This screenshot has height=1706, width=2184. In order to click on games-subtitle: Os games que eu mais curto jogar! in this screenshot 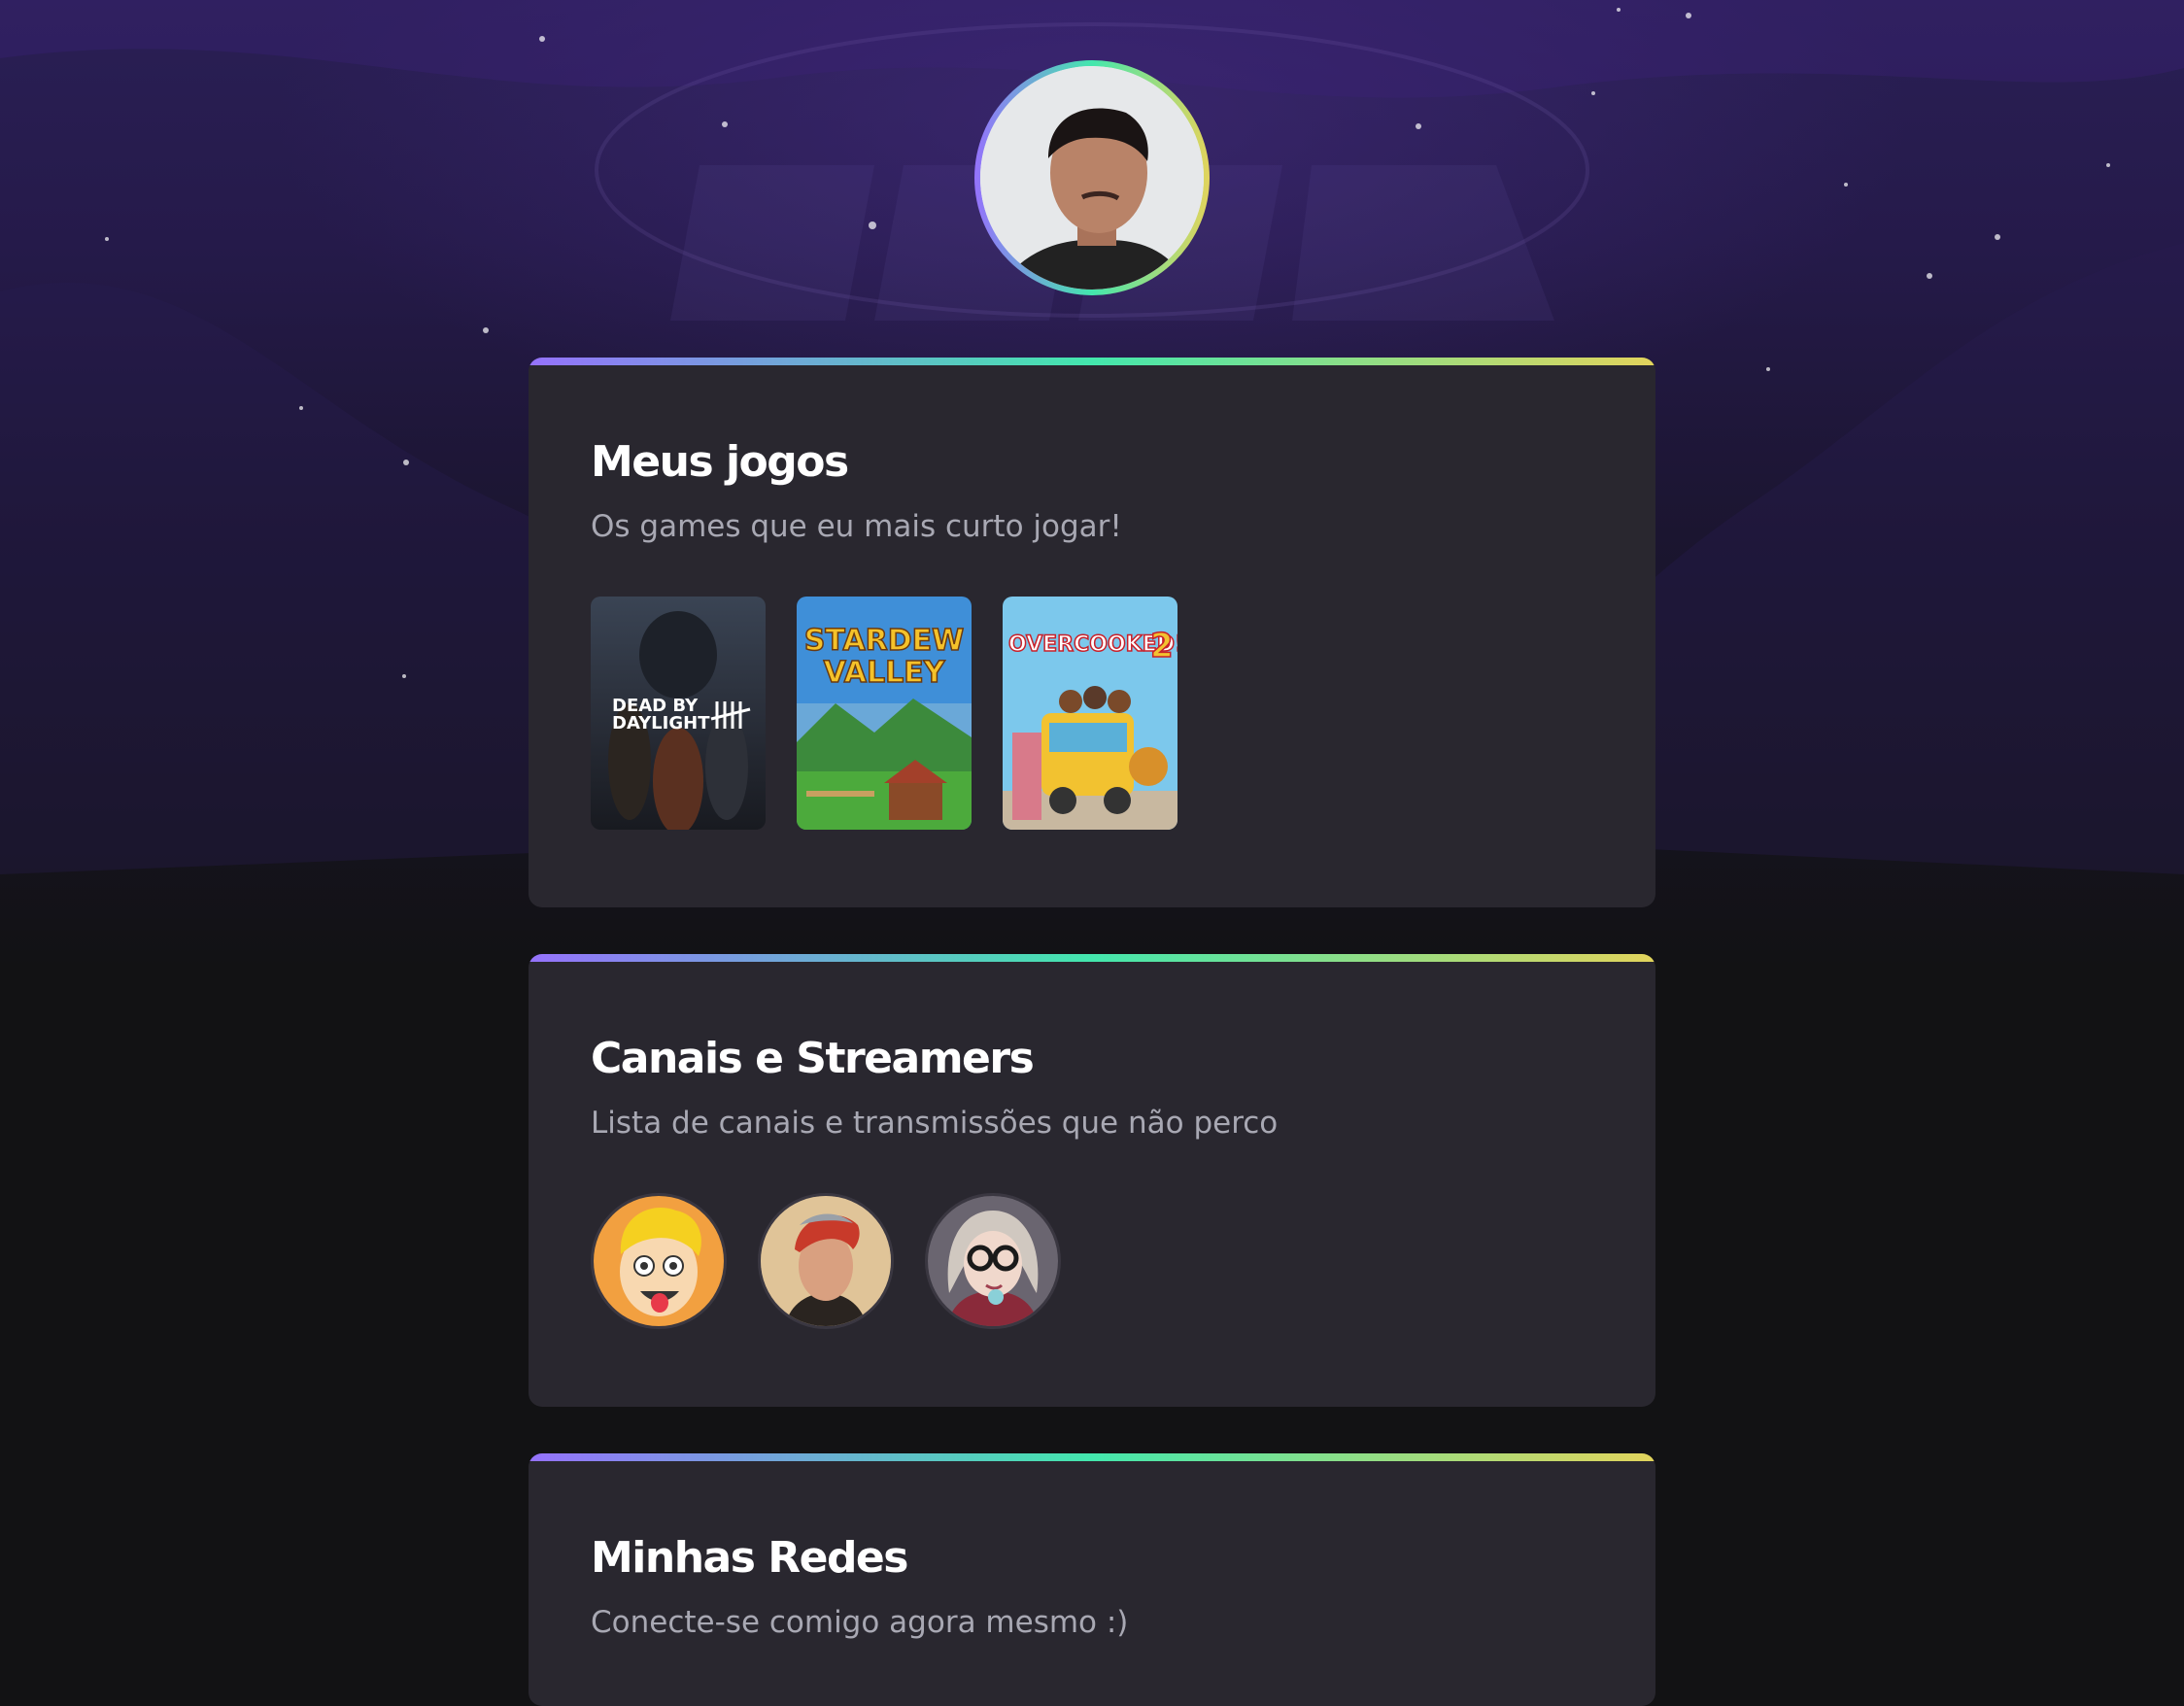, I will do `click(856, 526)`.